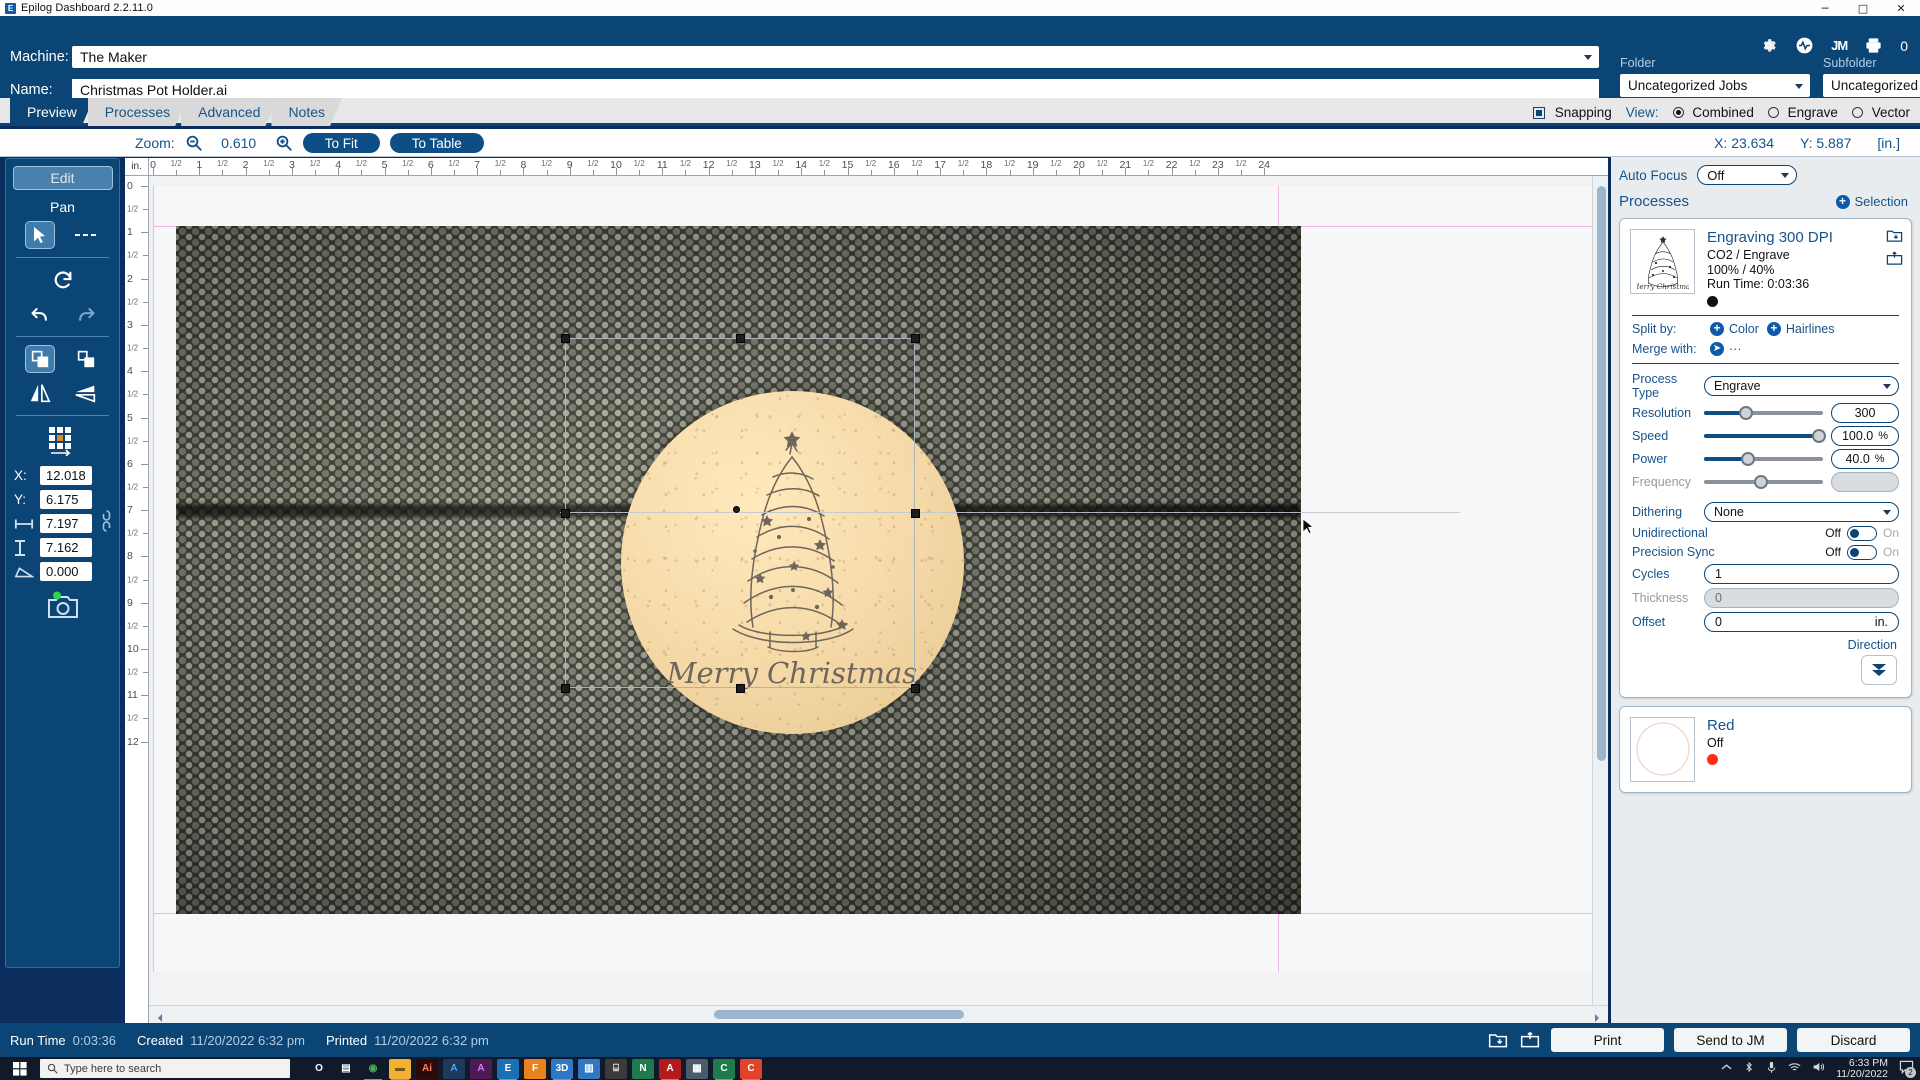 The image size is (1920, 1080). What do you see at coordinates (1747, 175) in the screenshot?
I see `auto-focus-select: Off` at bounding box center [1747, 175].